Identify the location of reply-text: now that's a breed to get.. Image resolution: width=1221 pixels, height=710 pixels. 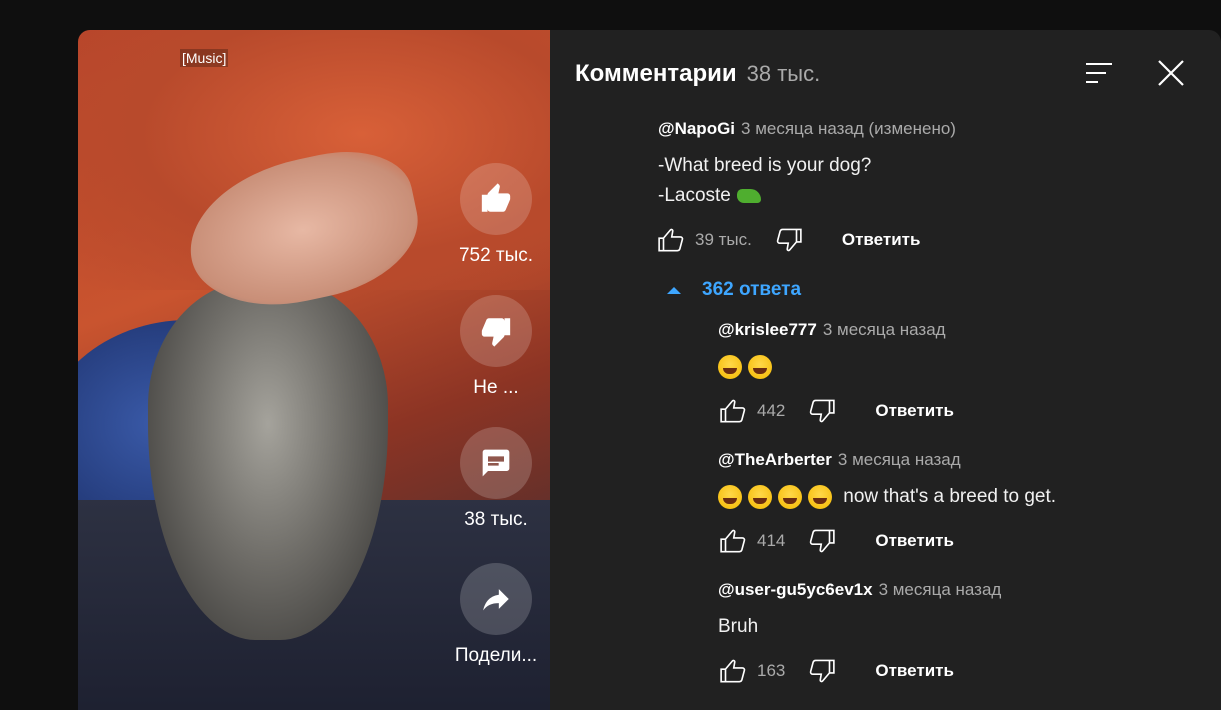
(887, 497).